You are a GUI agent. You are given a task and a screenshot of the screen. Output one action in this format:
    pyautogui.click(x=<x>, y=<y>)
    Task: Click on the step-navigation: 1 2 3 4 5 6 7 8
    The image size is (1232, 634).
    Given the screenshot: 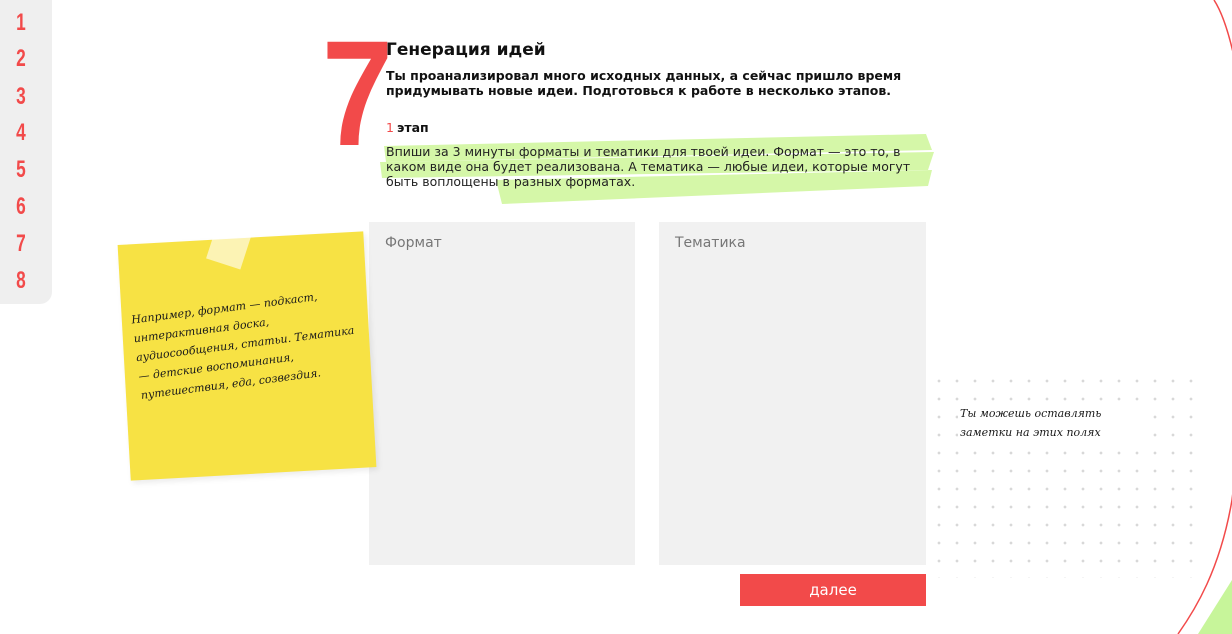 What is the action you would take?
    pyautogui.click(x=26, y=152)
    